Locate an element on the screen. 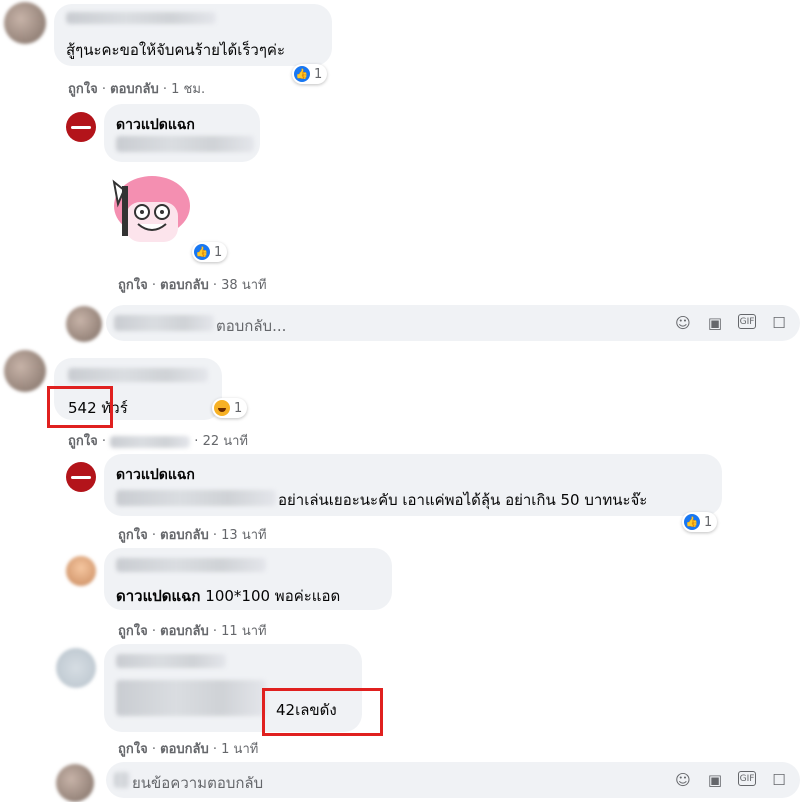 Image resolution: width=800 pixels, height=802 pixels. comment-meta: ถูกใจ · ตอบกลับ · 13 นาที is located at coordinates (192, 535).